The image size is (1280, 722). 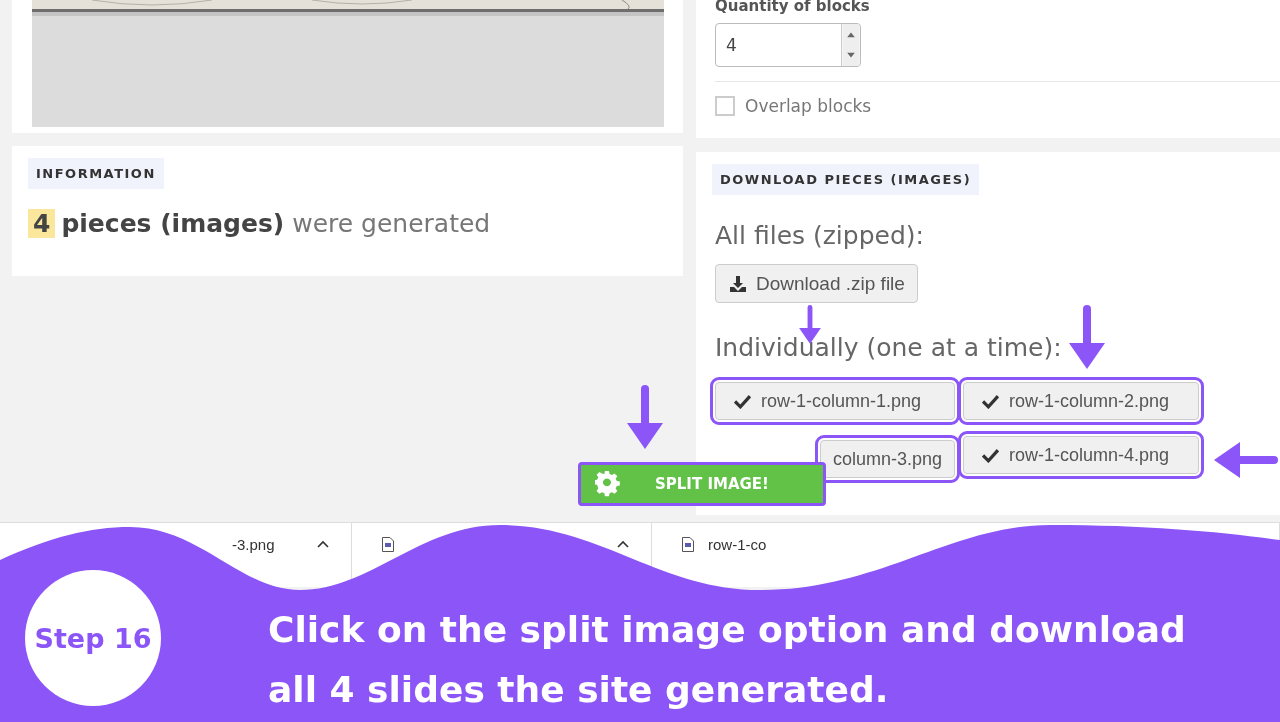 What do you see at coordinates (96, 173) in the screenshot?
I see `section-heading: INFORMATION` at bounding box center [96, 173].